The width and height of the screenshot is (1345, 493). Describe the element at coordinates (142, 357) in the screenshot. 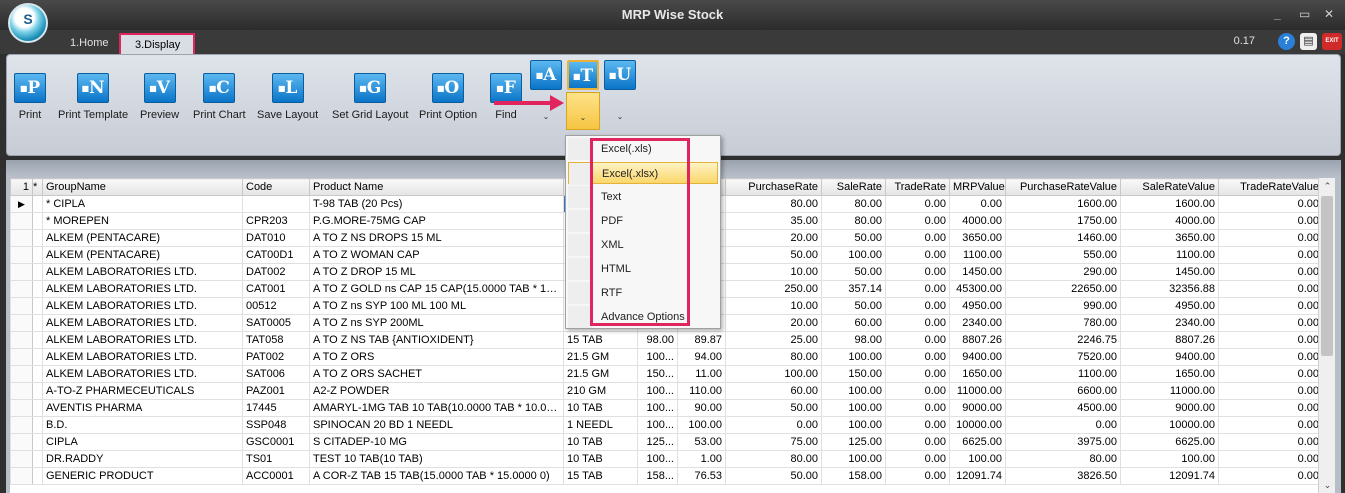

I see `table-cell: ALKEM LABORATORIES LTD.` at that location.